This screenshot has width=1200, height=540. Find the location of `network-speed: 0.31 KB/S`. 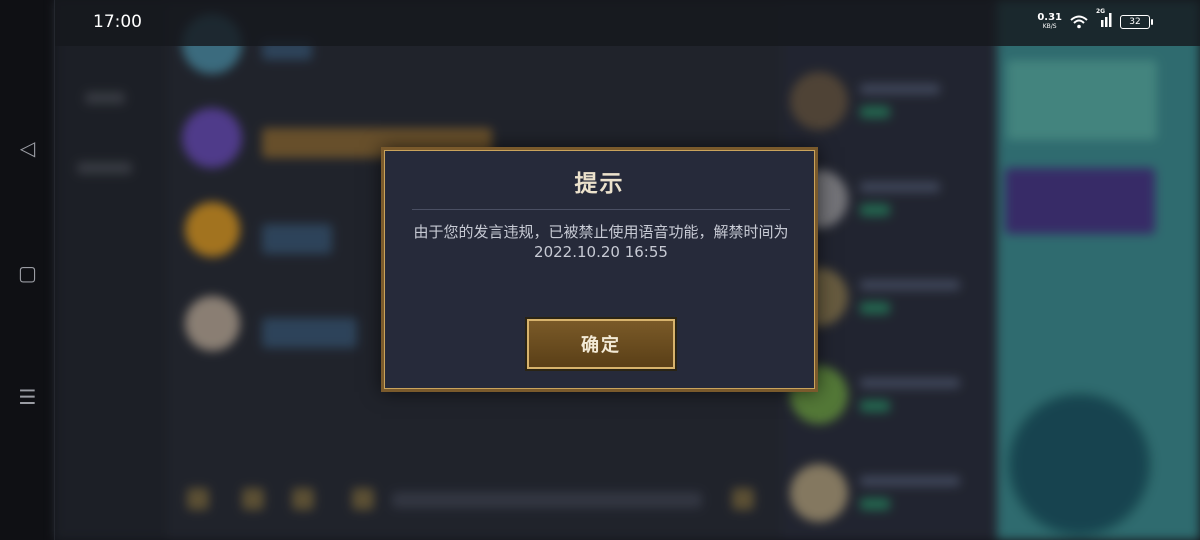

network-speed: 0.31 KB/S is located at coordinates (1049, 21).